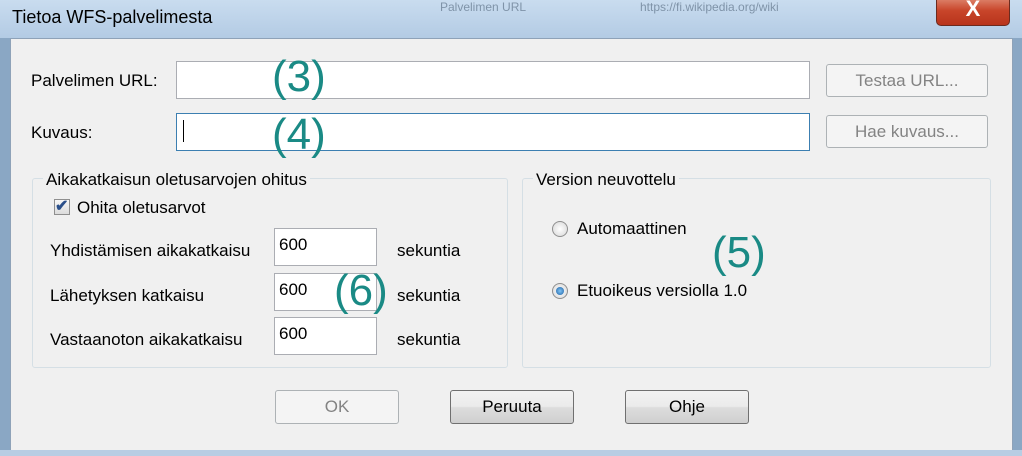 The height and width of the screenshot is (456, 1022). I want to click on timeout-group-title: Aikakatkaisun oletusarvojen ohitus, so click(176, 180).